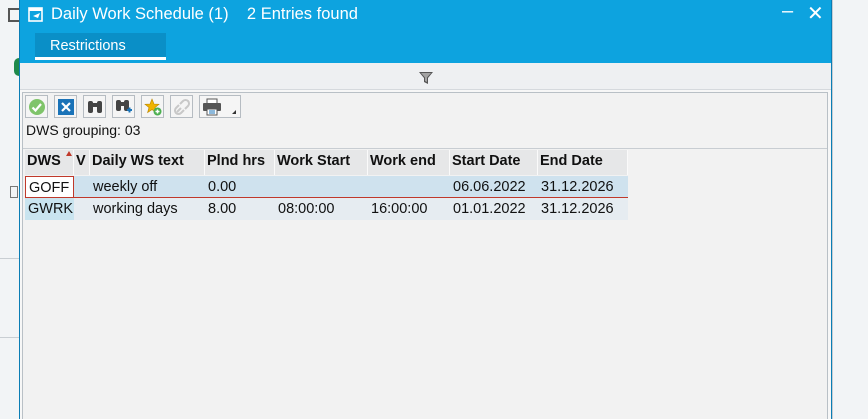 This screenshot has width=868, height=419. What do you see at coordinates (494, 209) in the screenshot?
I see `table-cell-start-date: 01.01.2022` at bounding box center [494, 209].